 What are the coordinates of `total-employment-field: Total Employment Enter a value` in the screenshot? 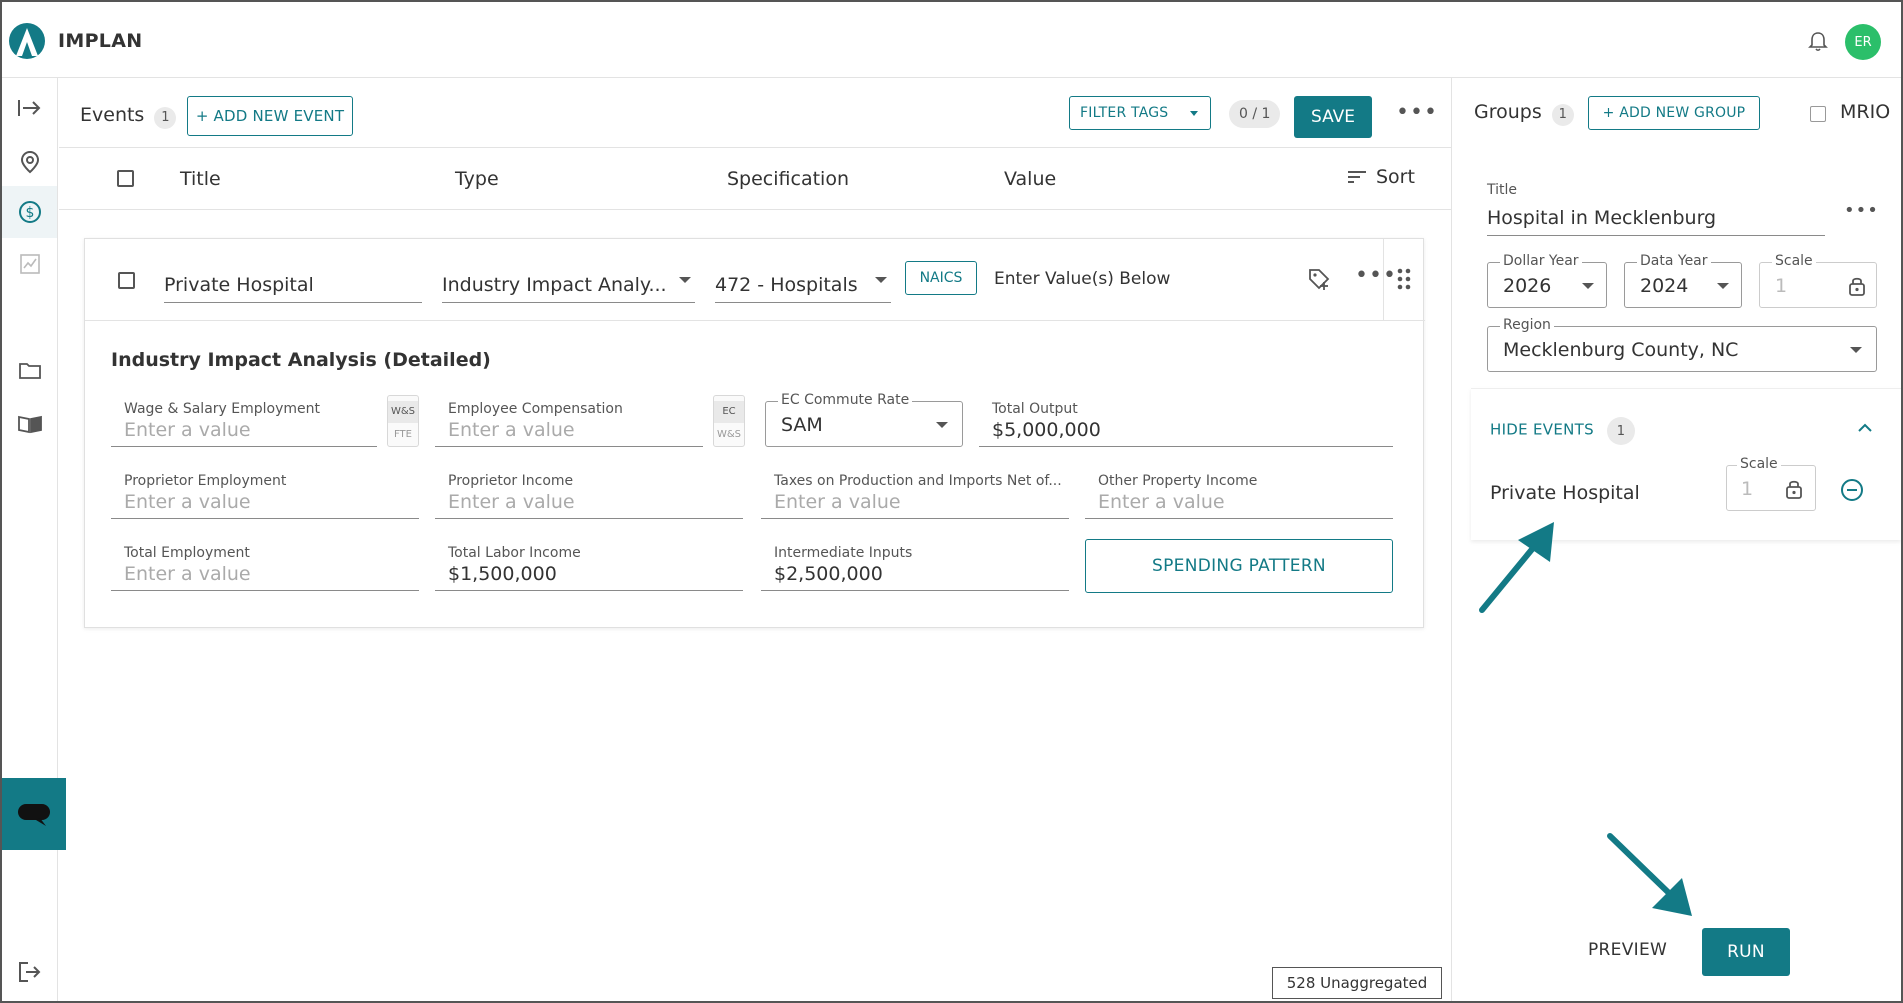 It's located at (265, 566).